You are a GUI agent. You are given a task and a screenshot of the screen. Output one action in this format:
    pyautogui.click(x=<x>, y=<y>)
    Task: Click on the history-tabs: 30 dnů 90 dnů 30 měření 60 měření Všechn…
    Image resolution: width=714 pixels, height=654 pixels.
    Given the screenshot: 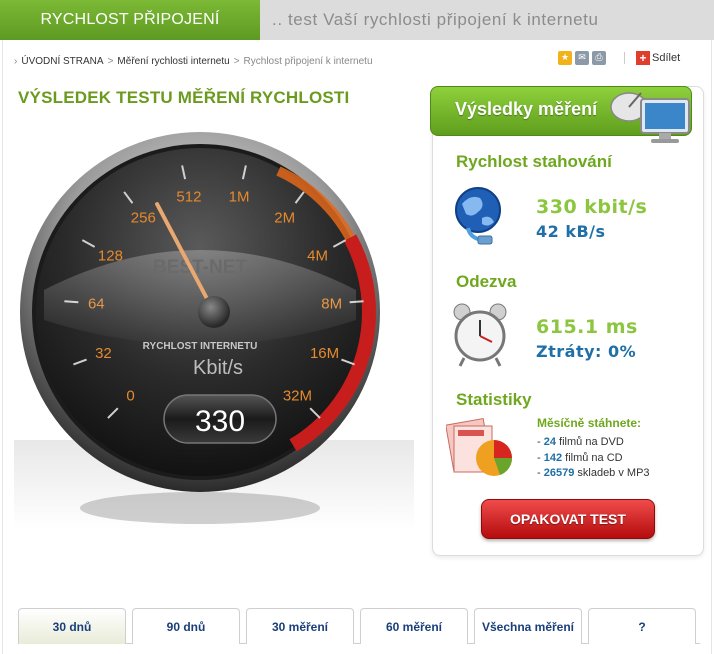 What is the action you would take?
    pyautogui.click(x=357, y=626)
    